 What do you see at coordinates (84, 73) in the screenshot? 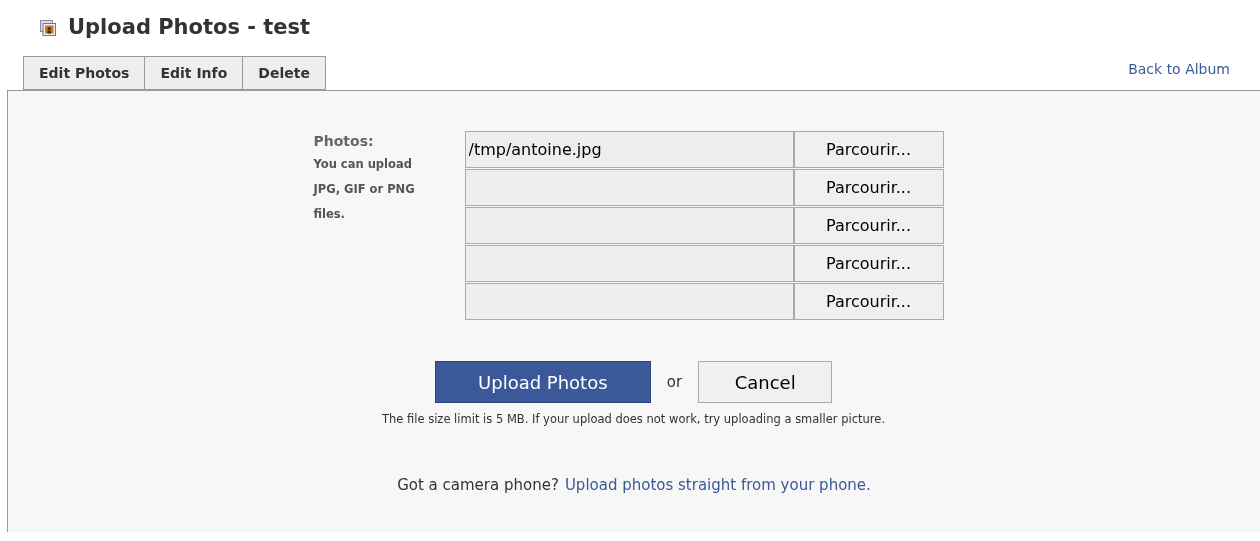
I see `tab: Edit Photos` at bounding box center [84, 73].